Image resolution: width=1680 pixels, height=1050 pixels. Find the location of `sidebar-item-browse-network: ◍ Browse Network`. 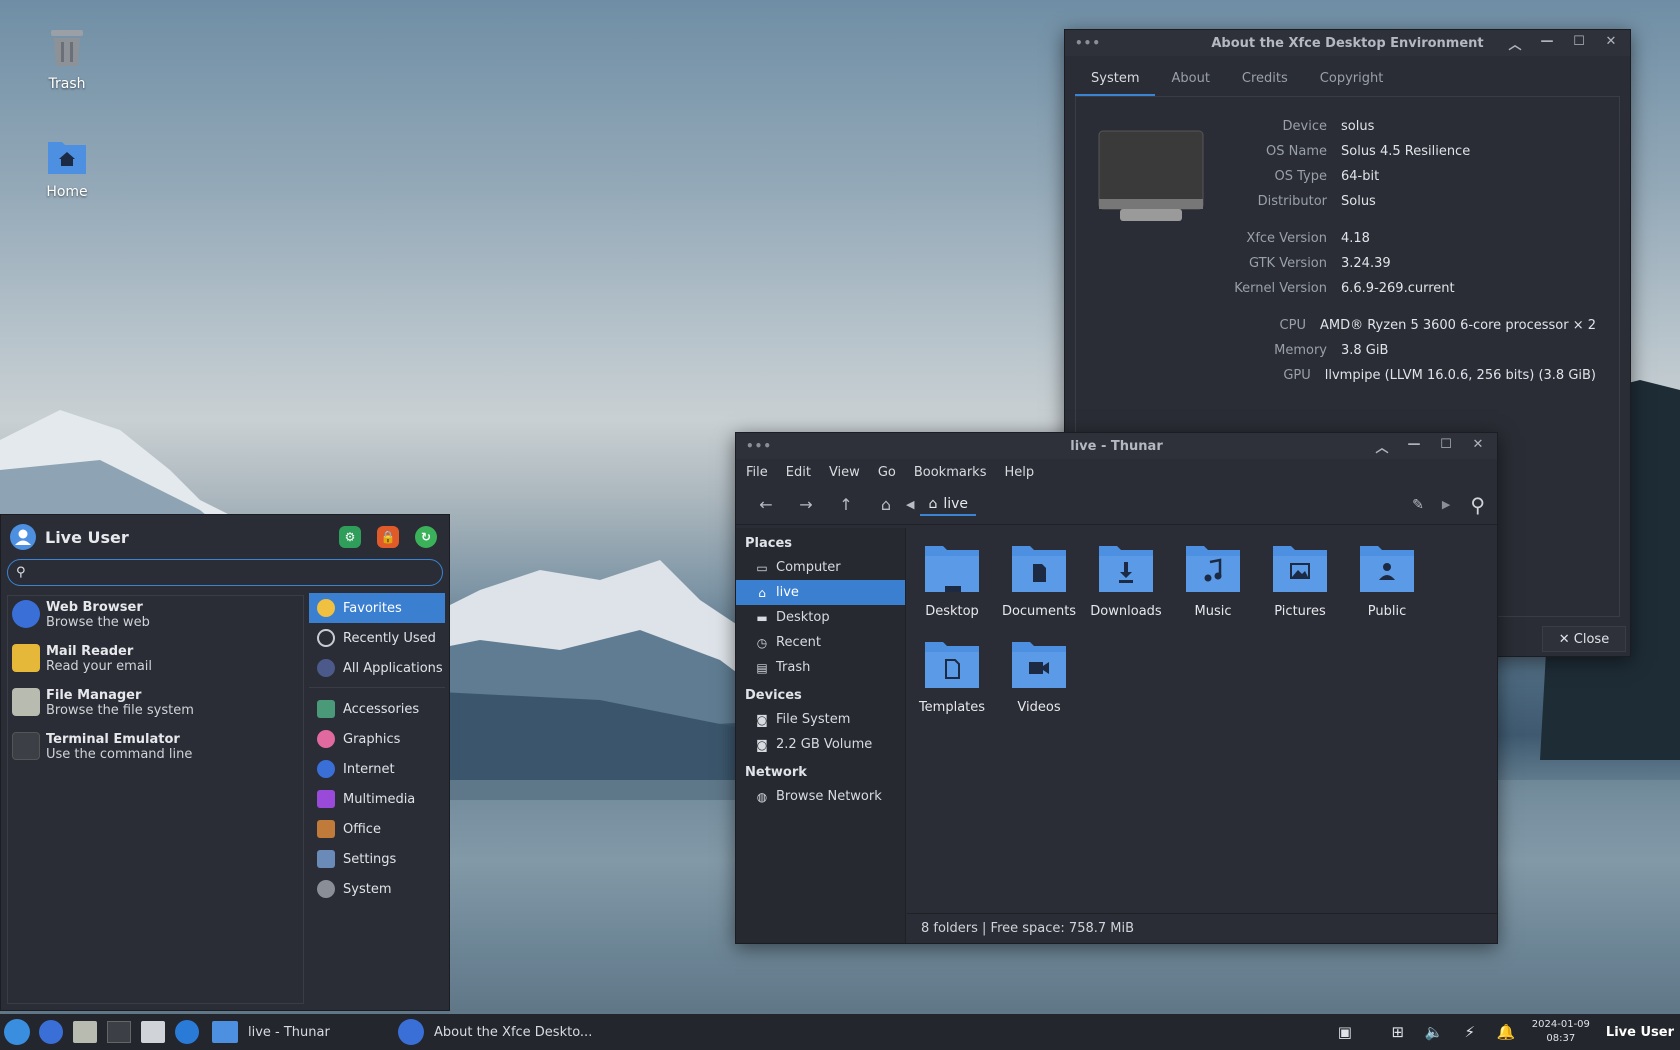

sidebar-item-browse-network: ◍ Browse Network is located at coordinates (820, 796).